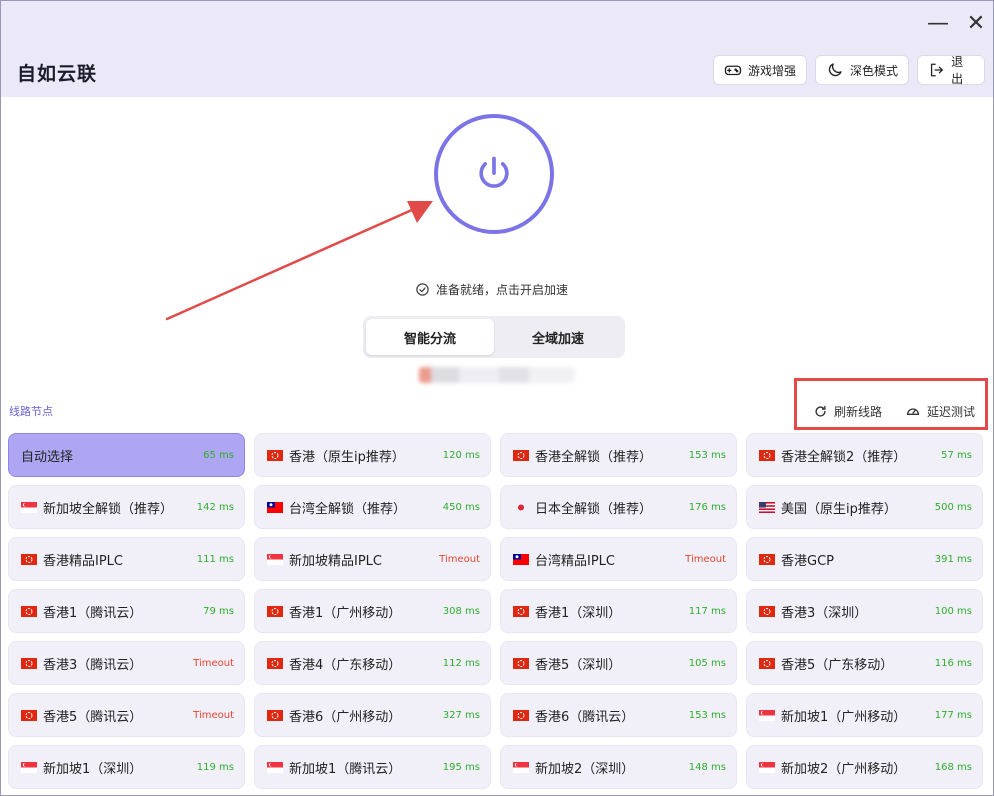 The image size is (994, 796). I want to click on check-circle-icon, so click(422, 289).